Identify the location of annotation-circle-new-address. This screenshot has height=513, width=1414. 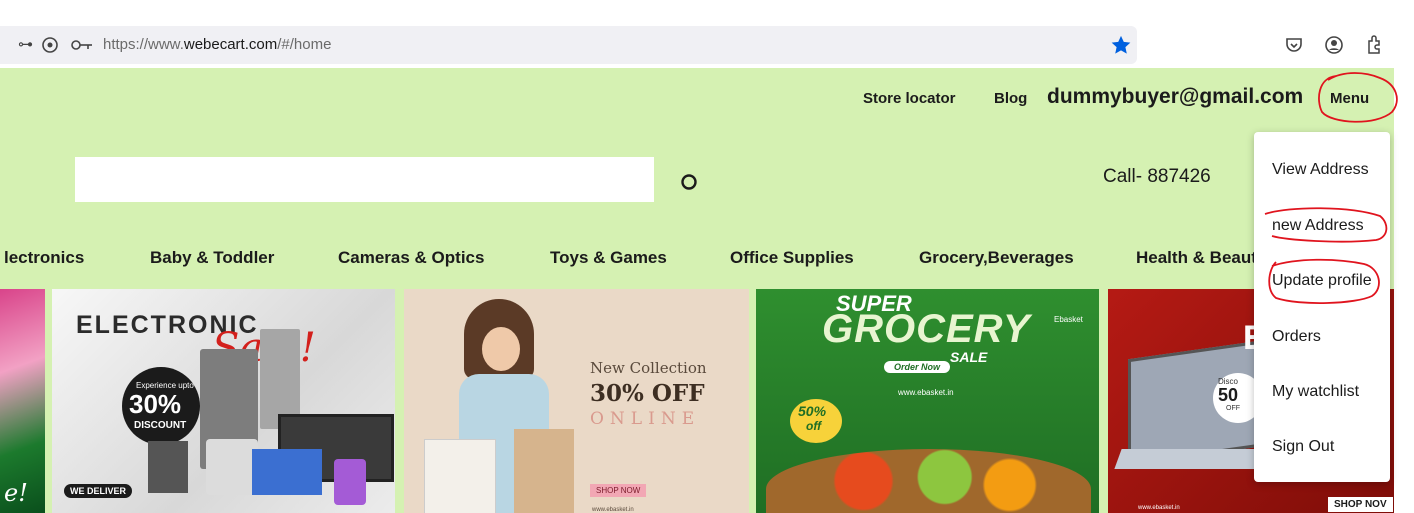
(1326, 225).